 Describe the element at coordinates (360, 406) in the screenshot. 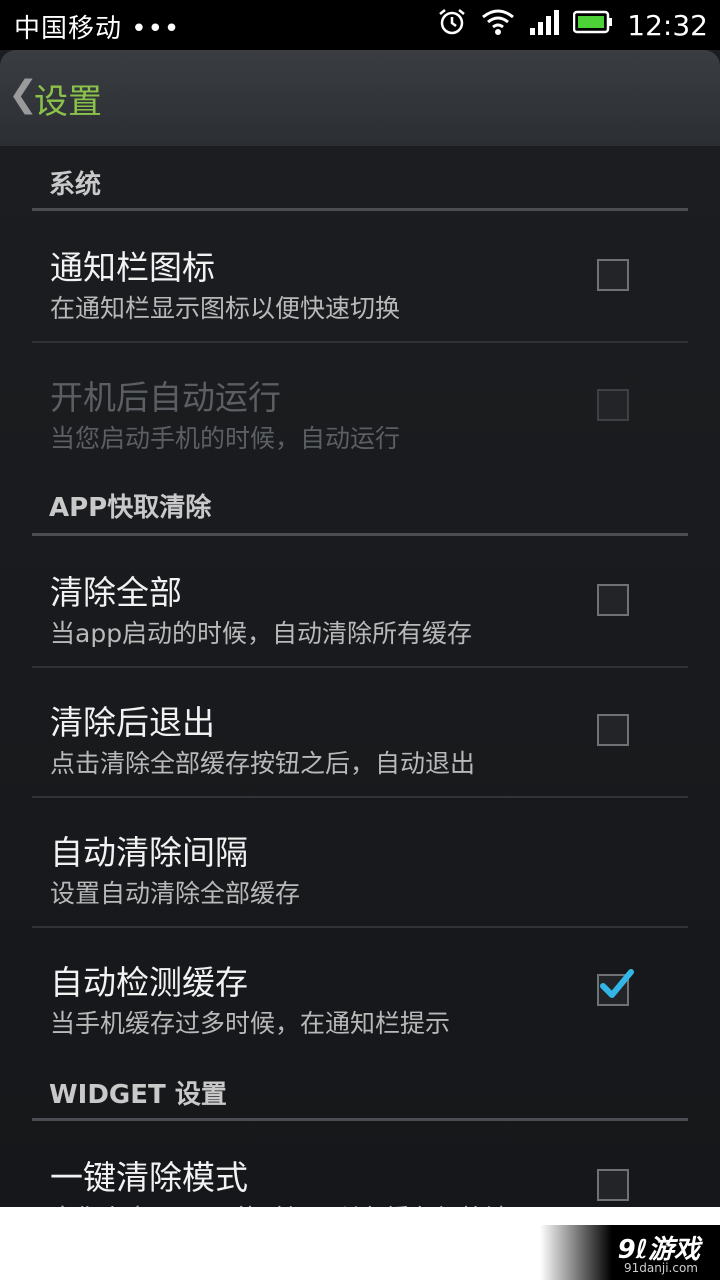

I see `setting-autostart: 开机后自动运行 当您启动手机的时候，自动运行` at that location.